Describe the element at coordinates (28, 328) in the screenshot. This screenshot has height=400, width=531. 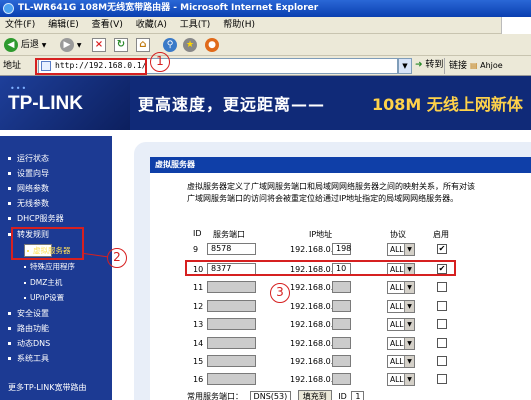
I see `sidebar-item-routing: 路由功能` at that location.